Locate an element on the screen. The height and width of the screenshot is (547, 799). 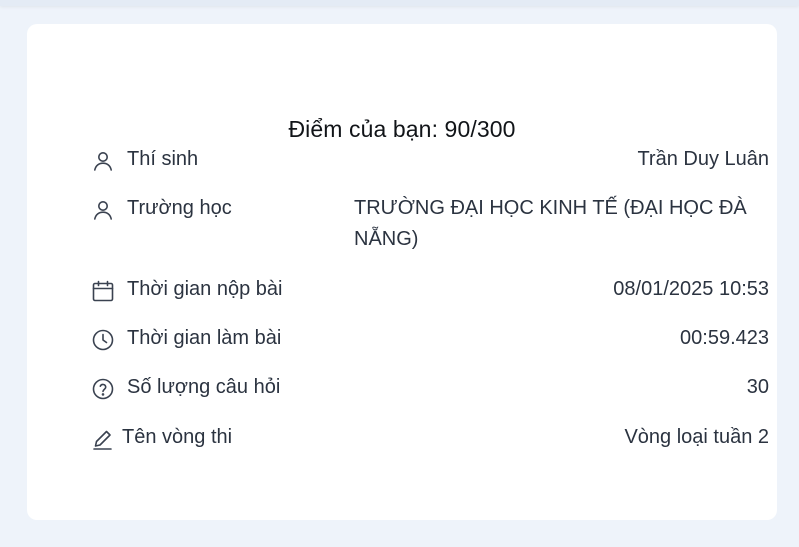
question-circle-icon is located at coordinates (103, 389).